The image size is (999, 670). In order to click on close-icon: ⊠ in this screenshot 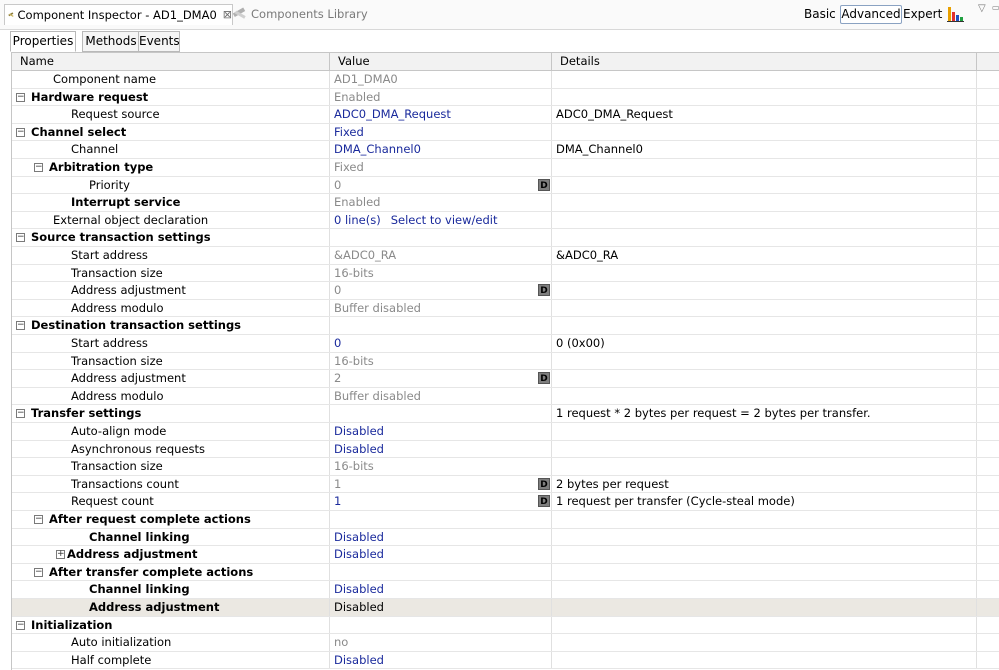, I will do `click(227, 15)`.